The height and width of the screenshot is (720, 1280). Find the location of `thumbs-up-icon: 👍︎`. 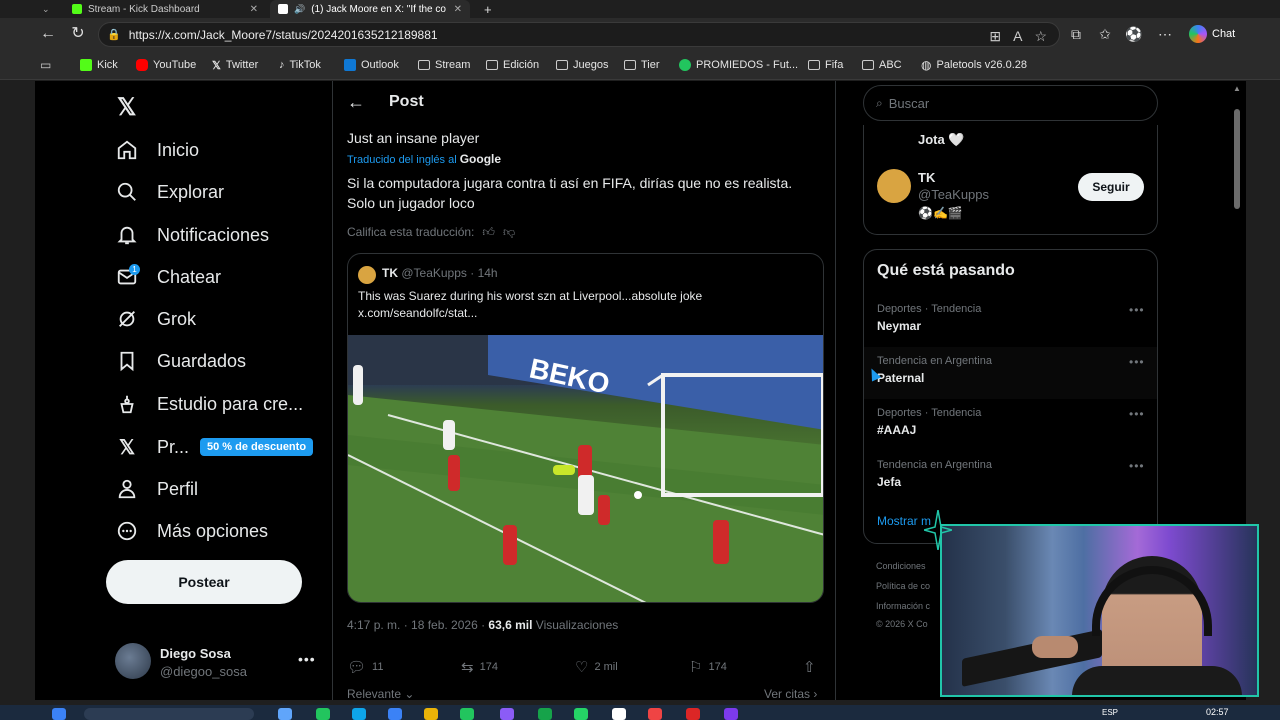

thumbs-up-icon: 👍︎ is located at coordinates (488, 232).